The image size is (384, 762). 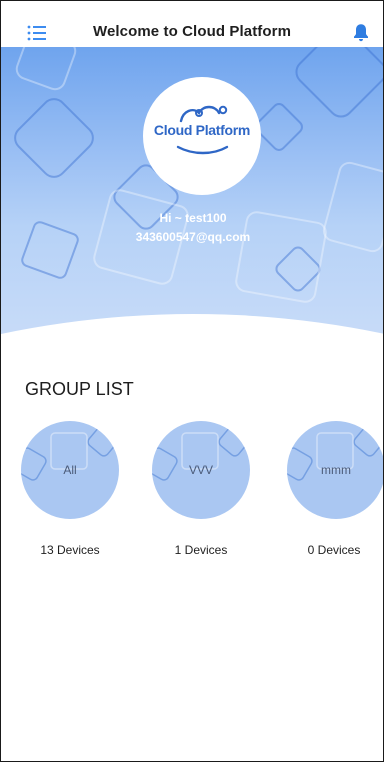 I want to click on group-card-mmm: mmm, so click(x=335, y=470).